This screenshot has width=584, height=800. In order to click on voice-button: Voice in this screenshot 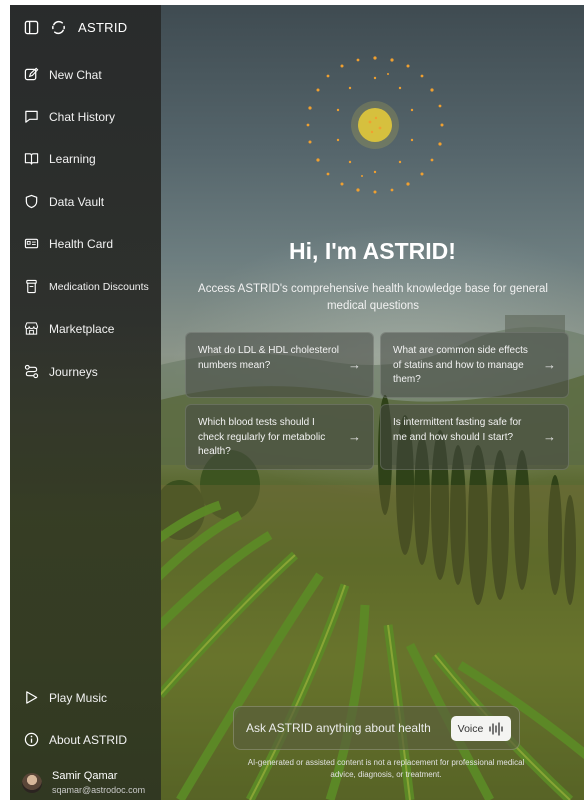, I will do `click(481, 728)`.